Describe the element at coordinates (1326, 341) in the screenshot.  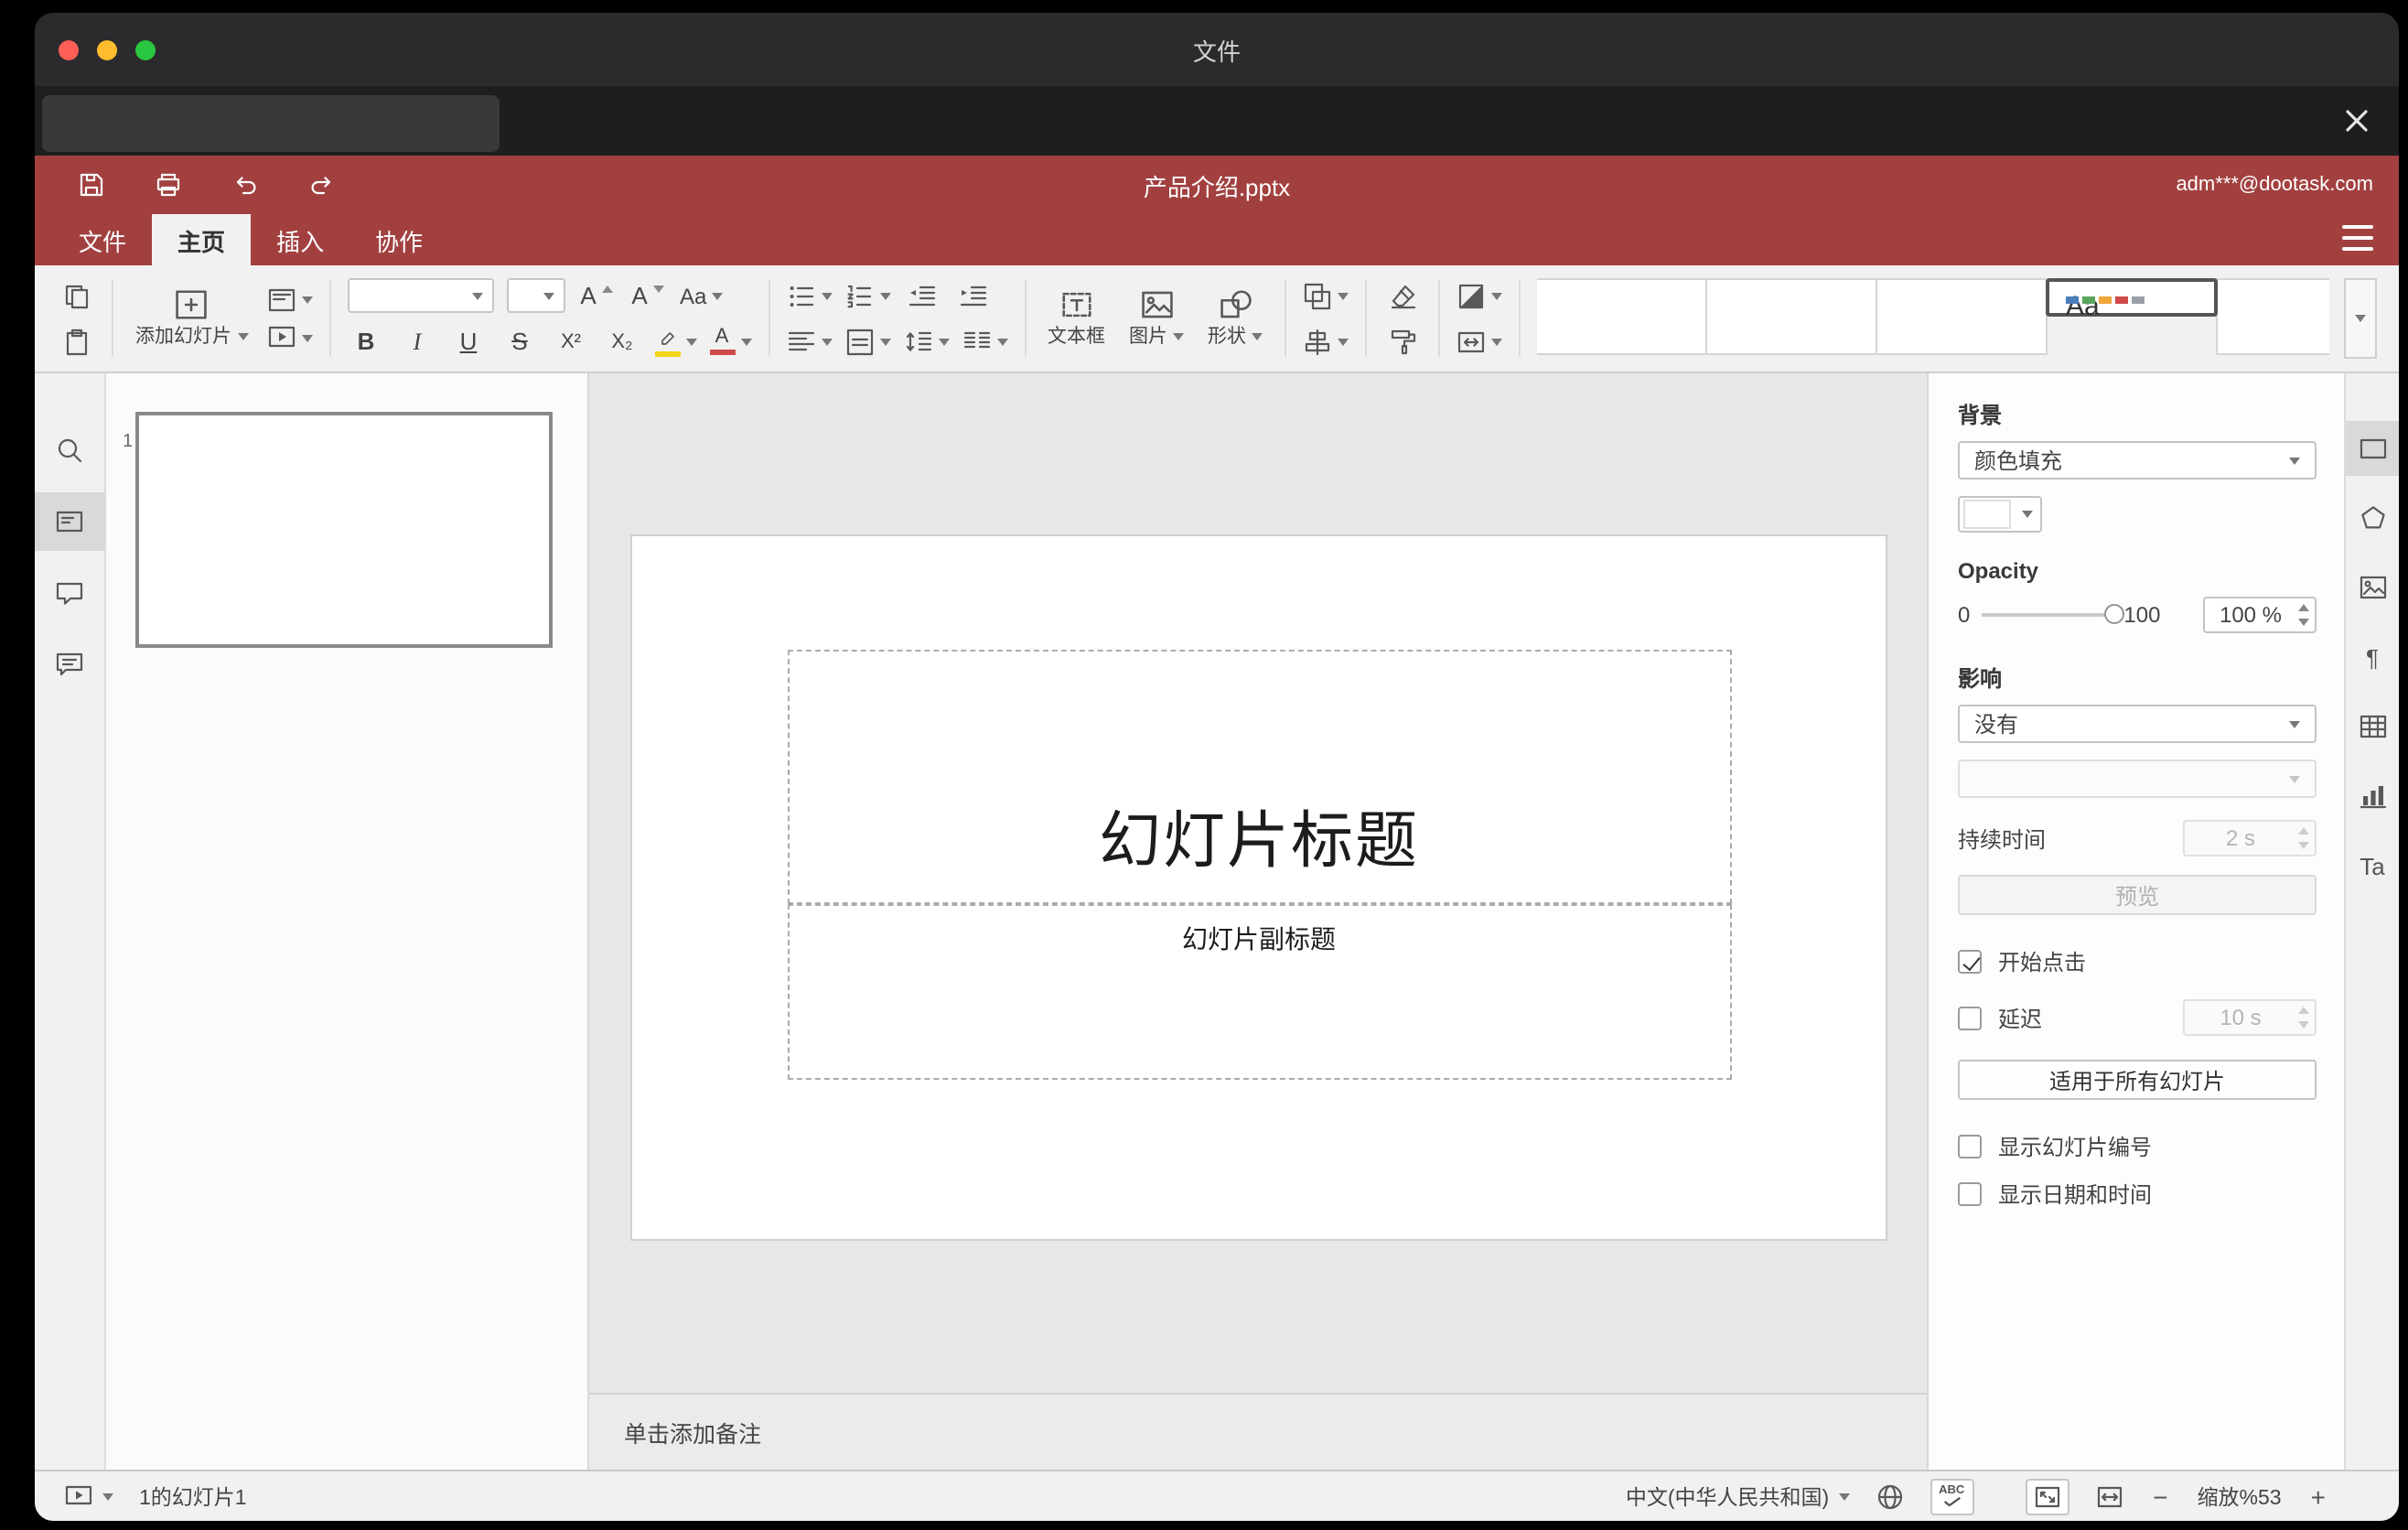
I see `align-shape-button` at that location.